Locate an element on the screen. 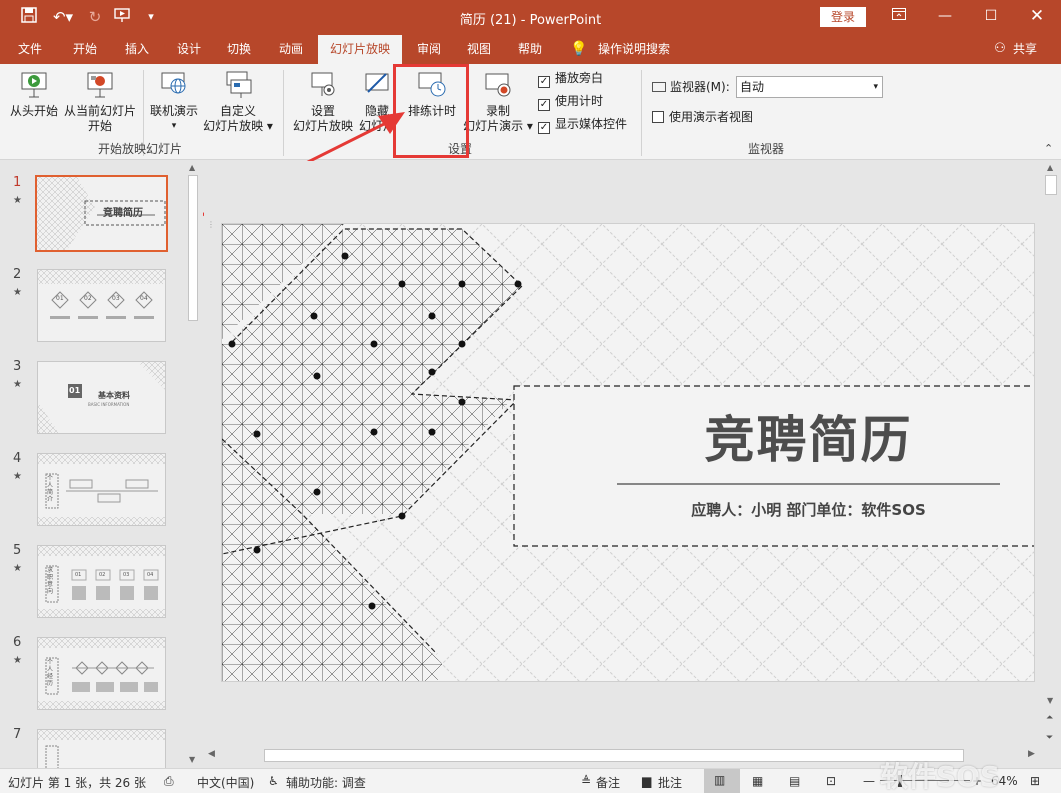 The width and height of the screenshot is (1061, 793). chevron-down-icon: ▾ is located at coordinates (875, 87).